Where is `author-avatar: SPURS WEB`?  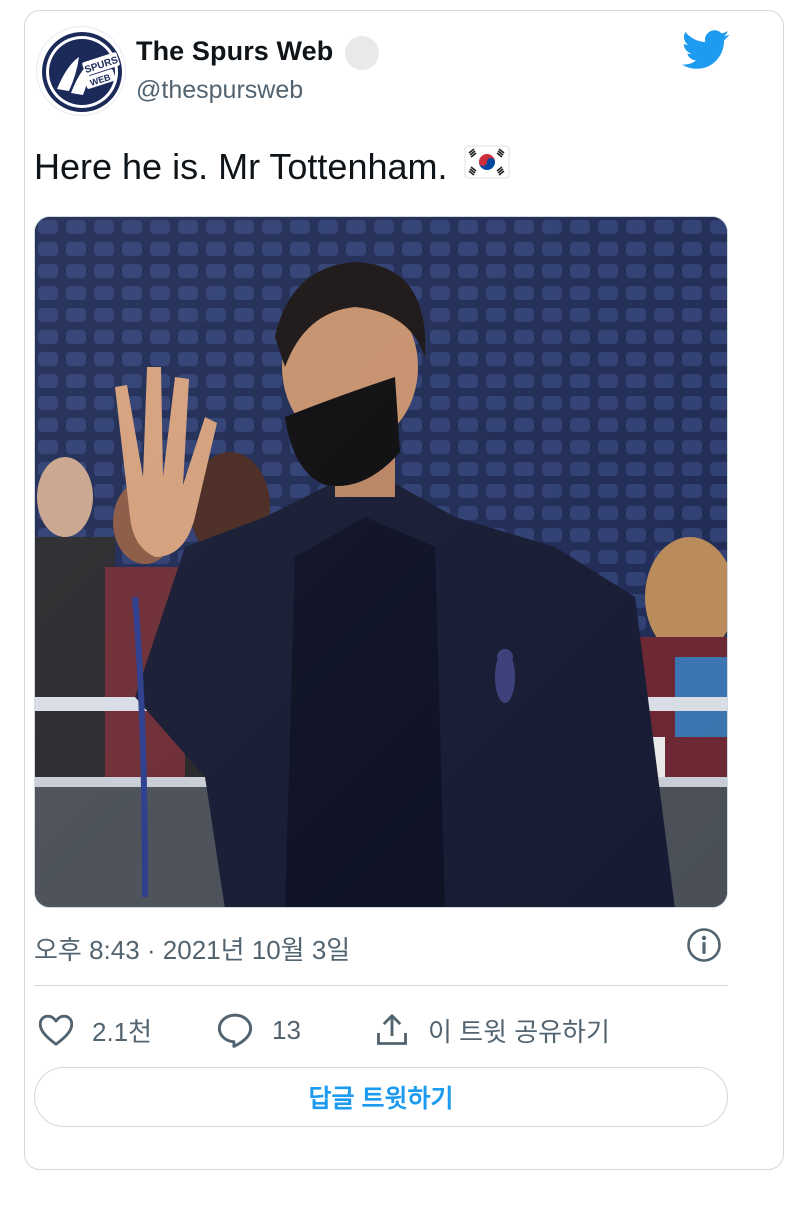 author-avatar: SPURS WEB is located at coordinates (81, 71).